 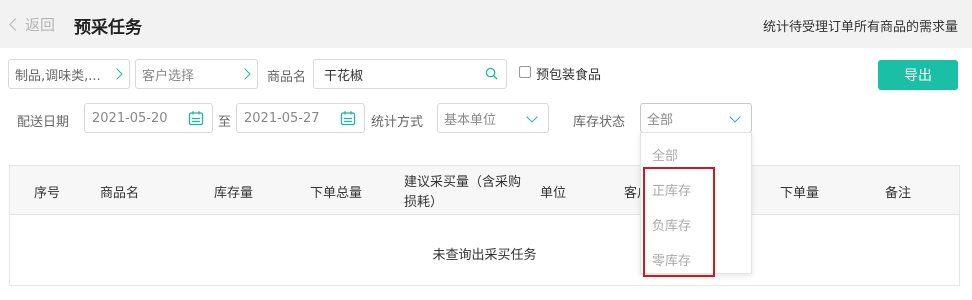 I want to click on prepackaged-checkbox, so click(x=525, y=72).